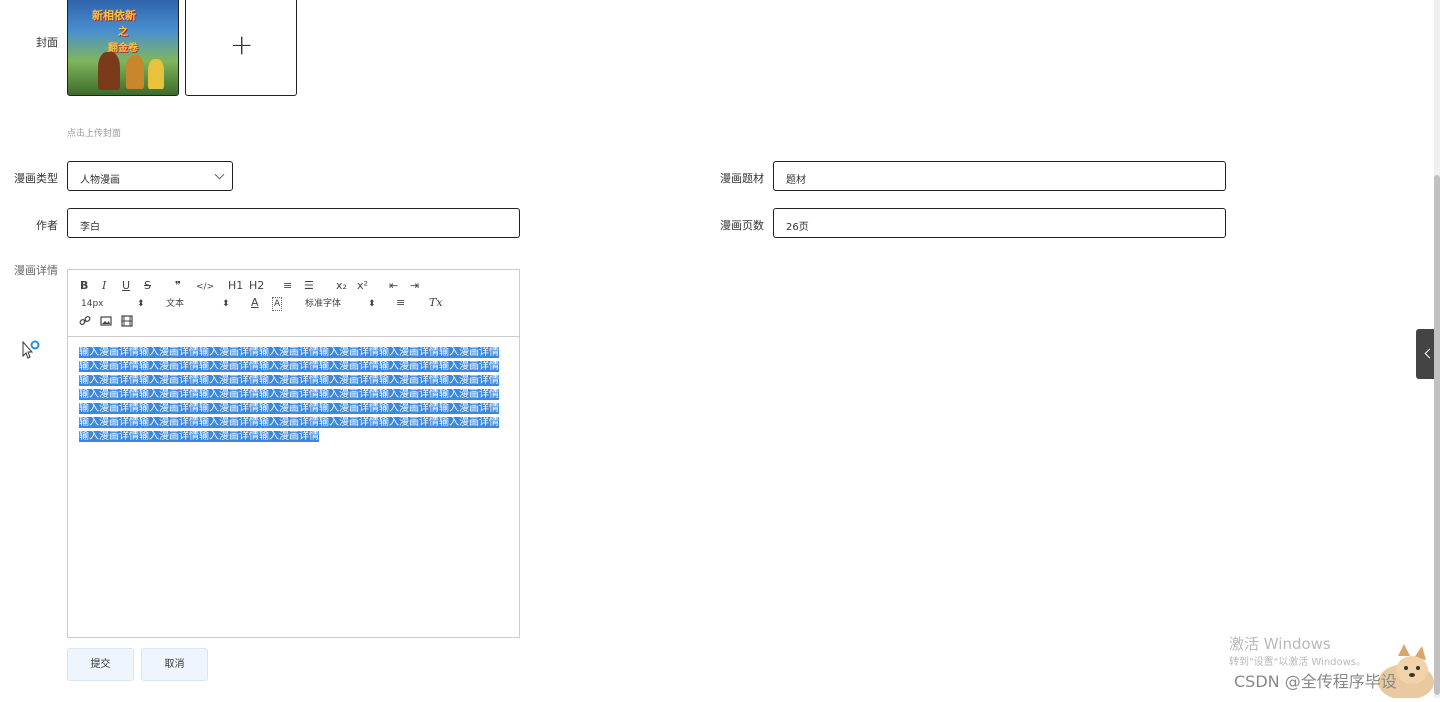 This screenshot has width=1440, height=702. Describe the element at coordinates (1429, 353) in the screenshot. I see `chevron-left-icon` at that location.